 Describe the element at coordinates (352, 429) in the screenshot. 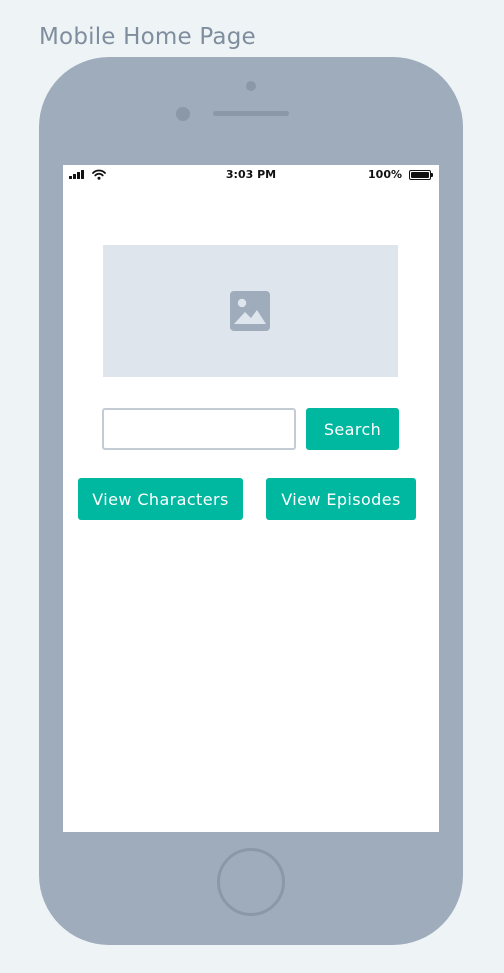

I see `search-button: Search` at that location.